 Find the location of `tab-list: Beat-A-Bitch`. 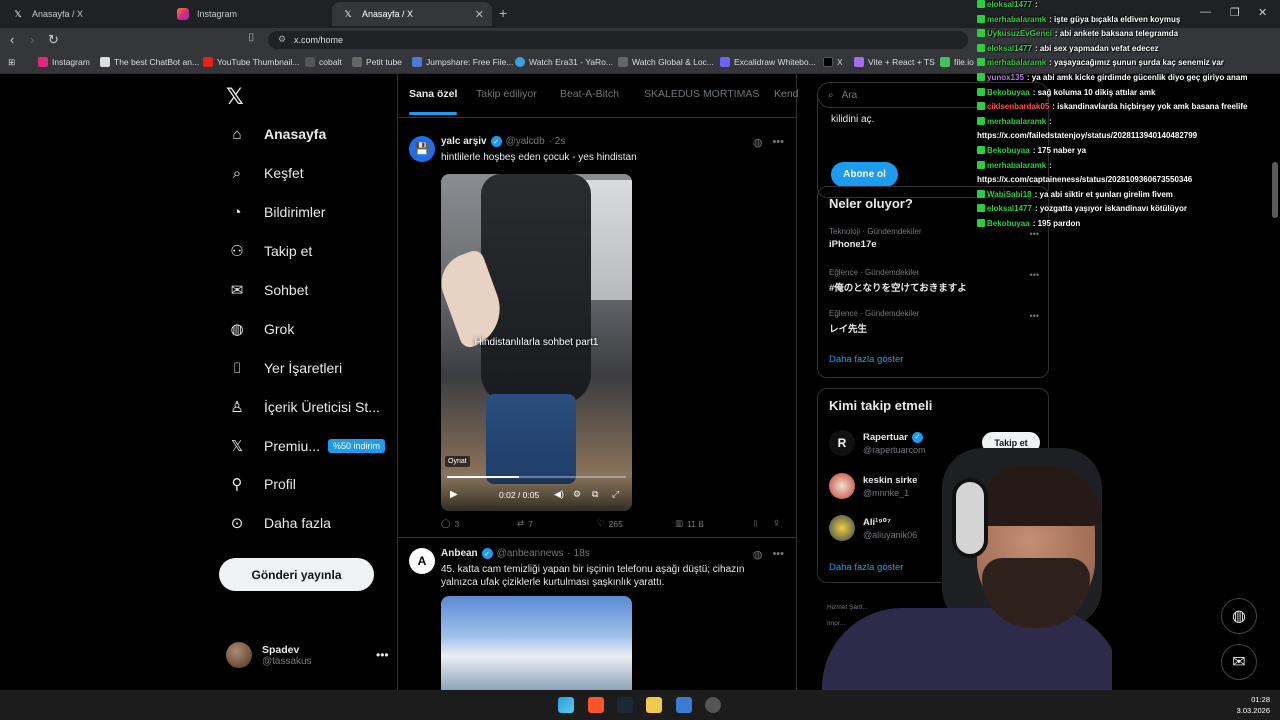

tab-list: Beat-A-Bitch is located at coordinates (589, 94).